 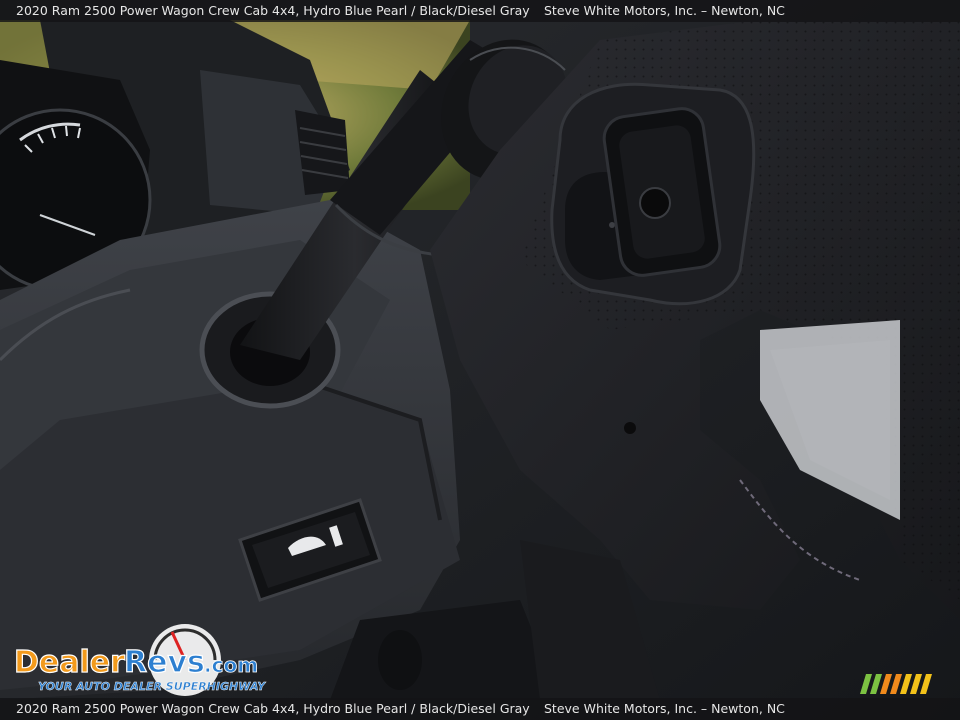 What do you see at coordinates (664, 10) in the screenshot?
I see `dealer-caption: Steve White Motors, Inc. – Newton, NC` at bounding box center [664, 10].